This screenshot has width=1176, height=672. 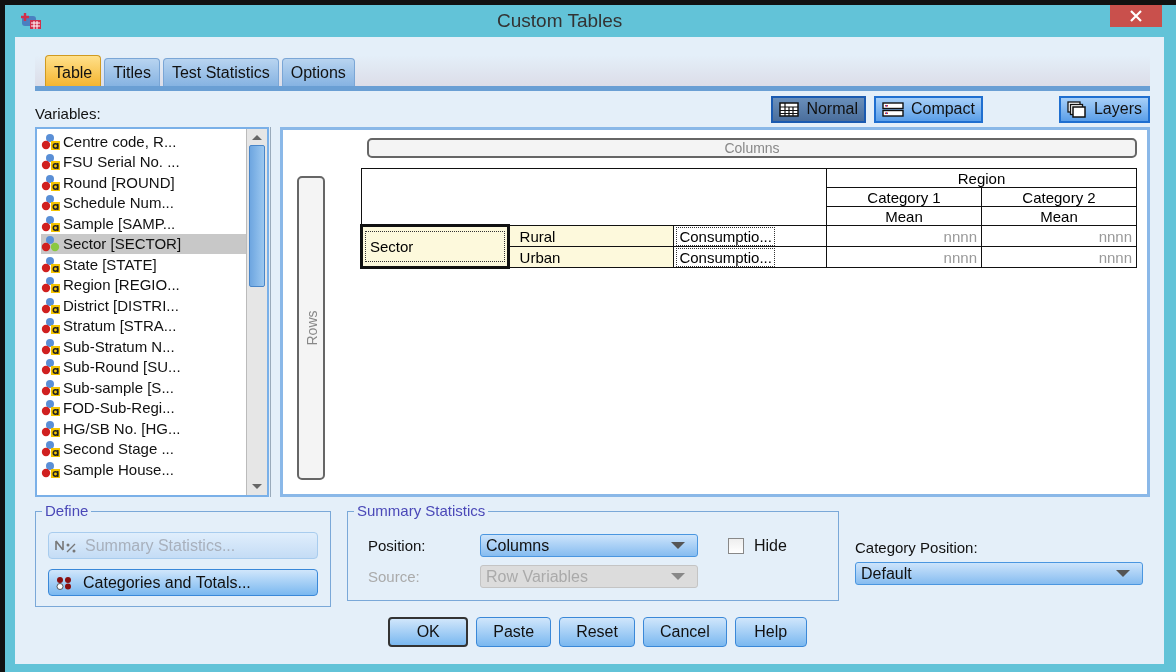 What do you see at coordinates (257, 137) in the screenshot?
I see `scroll-up-icon` at bounding box center [257, 137].